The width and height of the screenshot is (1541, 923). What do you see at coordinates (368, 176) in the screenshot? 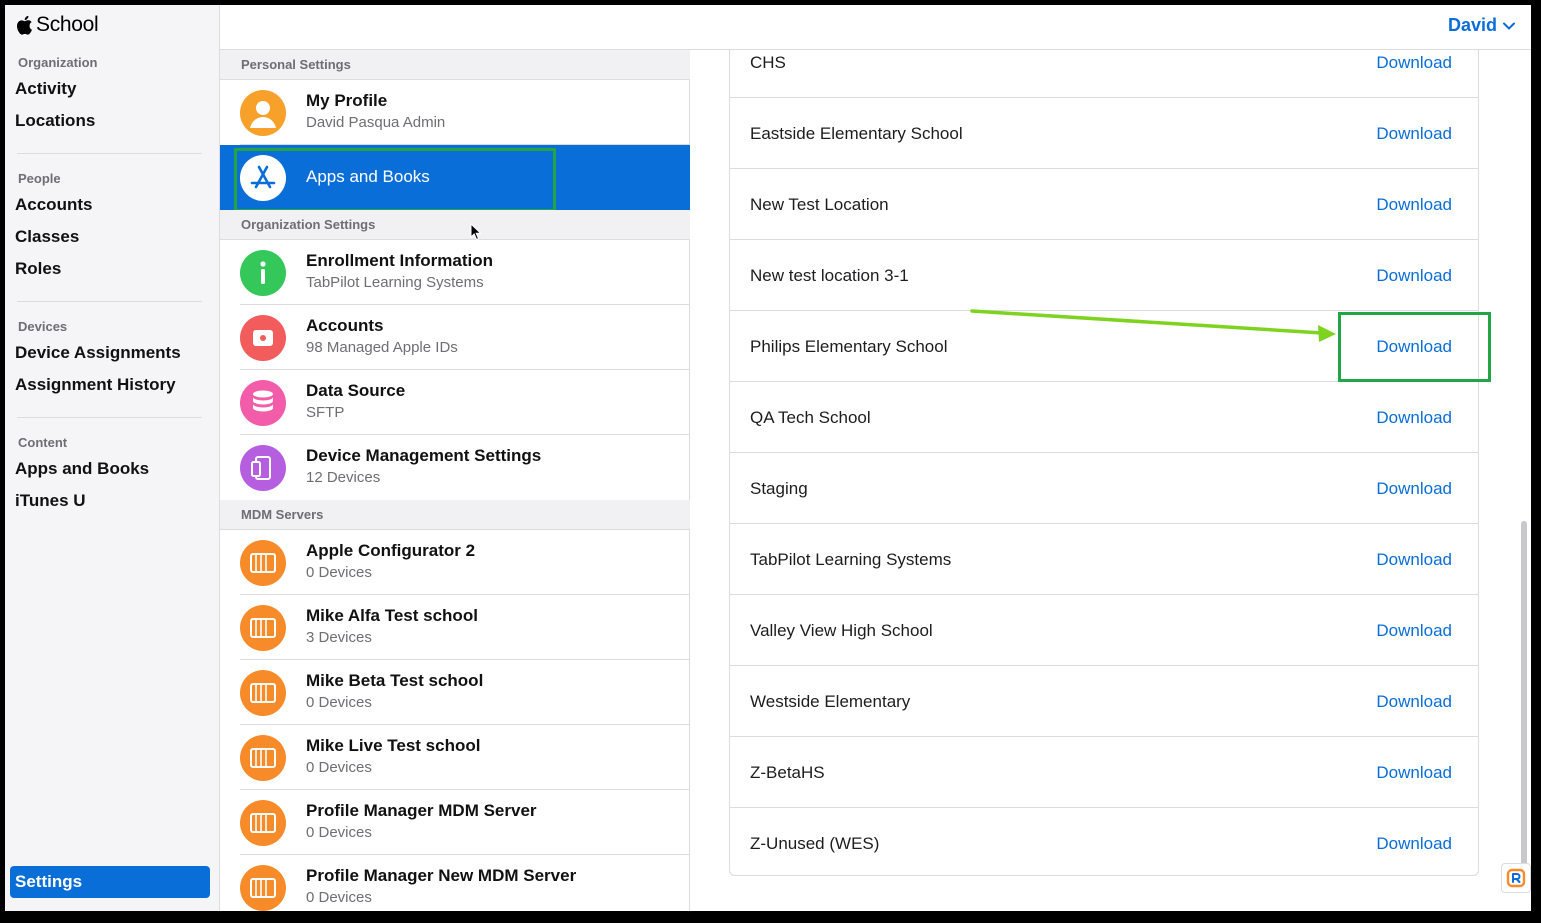
I see `row-title: Apps and Books` at bounding box center [368, 176].